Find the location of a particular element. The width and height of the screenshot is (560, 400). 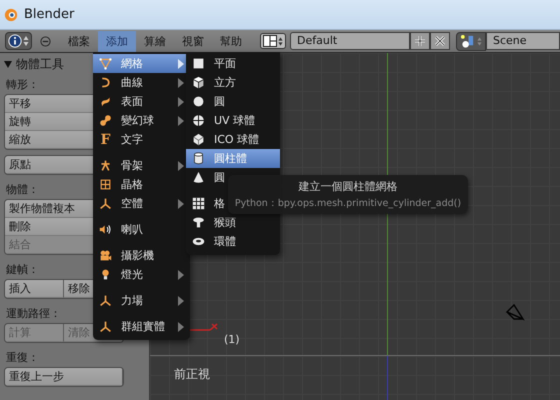

frame-number: (1) is located at coordinates (232, 339).